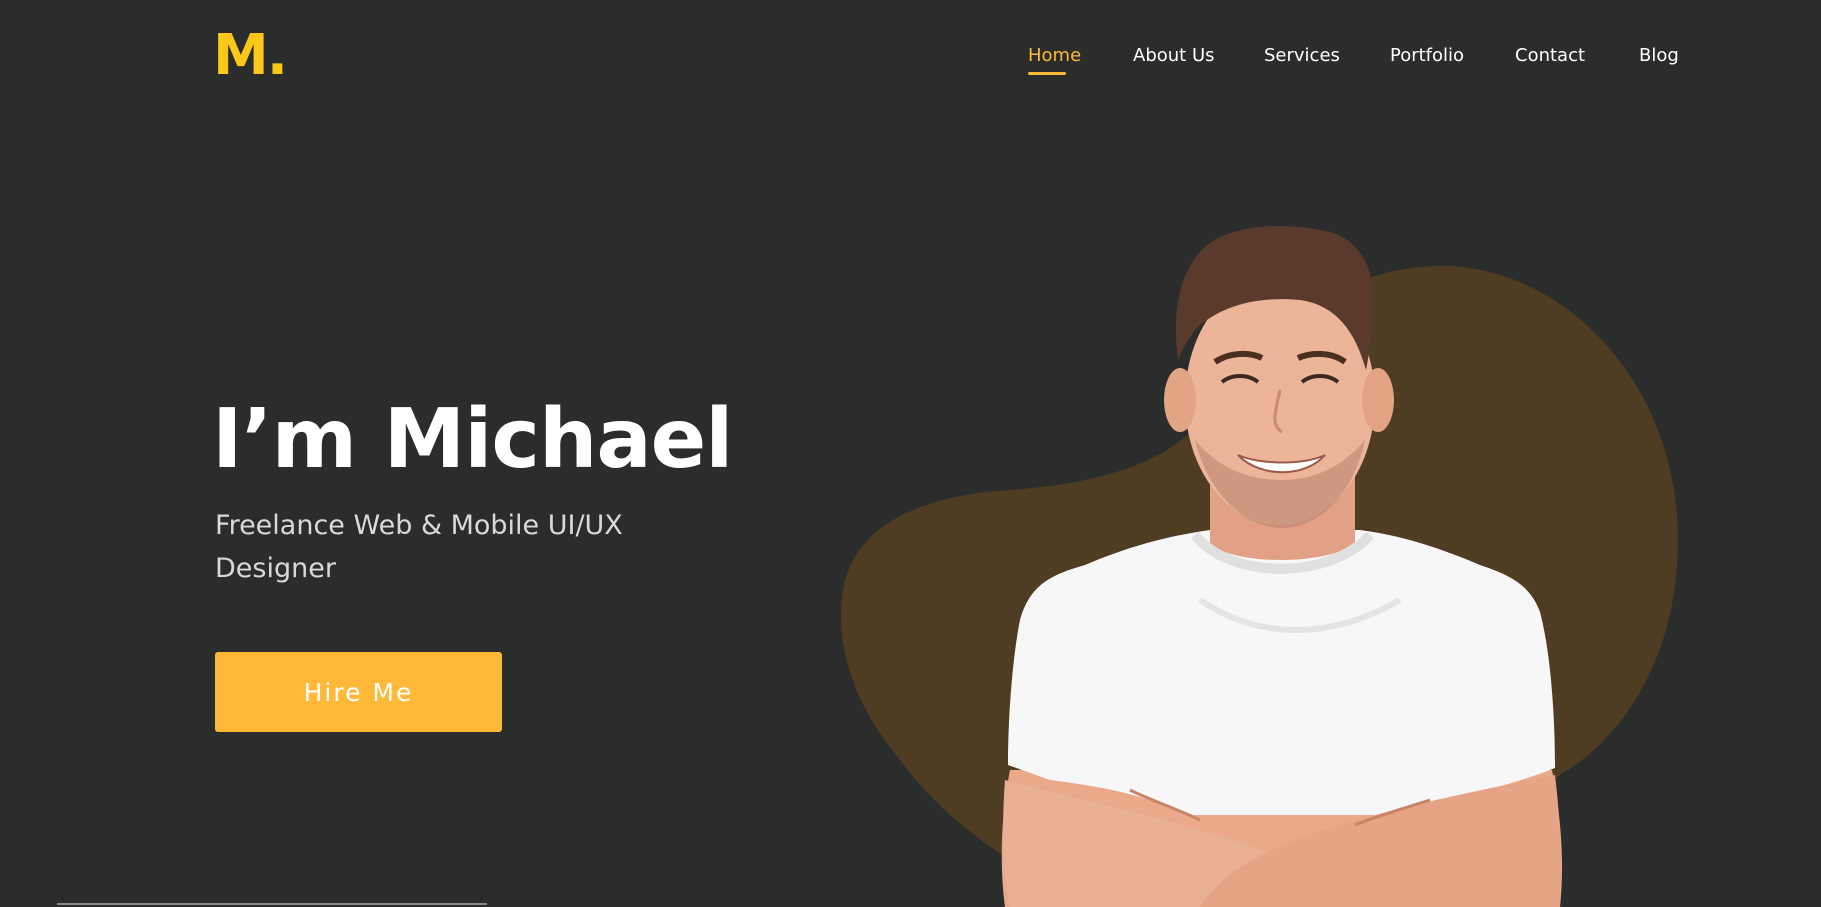  What do you see at coordinates (472, 439) in the screenshot?
I see `hero-title: I’m Michael` at bounding box center [472, 439].